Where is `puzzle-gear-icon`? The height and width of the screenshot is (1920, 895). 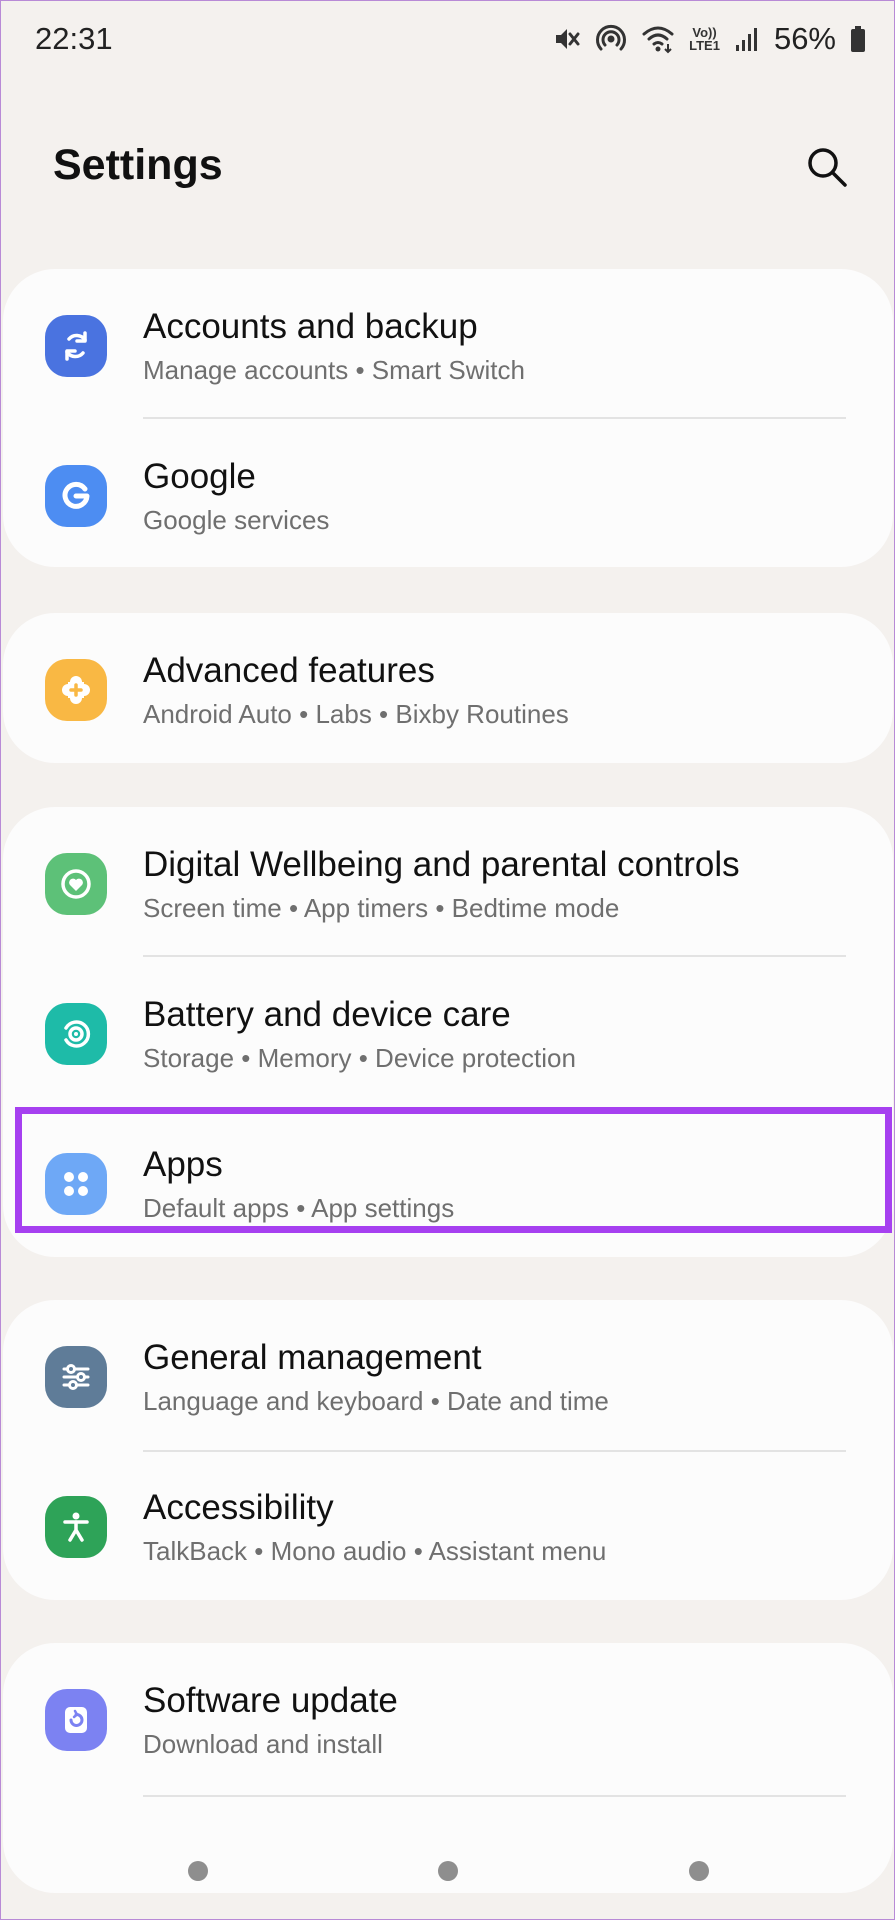 puzzle-gear-icon is located at coordinates (76, 690).